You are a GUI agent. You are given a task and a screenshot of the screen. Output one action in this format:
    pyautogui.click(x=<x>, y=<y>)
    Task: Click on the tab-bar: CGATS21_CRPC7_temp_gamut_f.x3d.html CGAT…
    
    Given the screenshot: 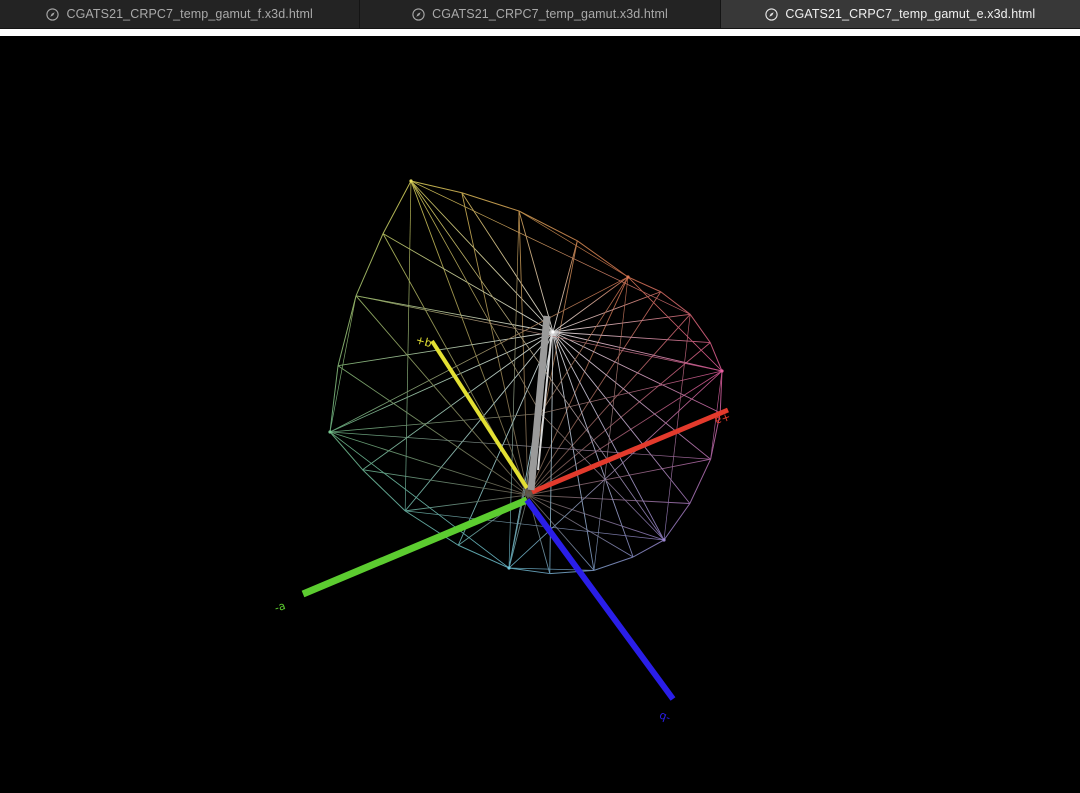 What is the action you would take?
    pyautogui.click(x=540, y=14)
    